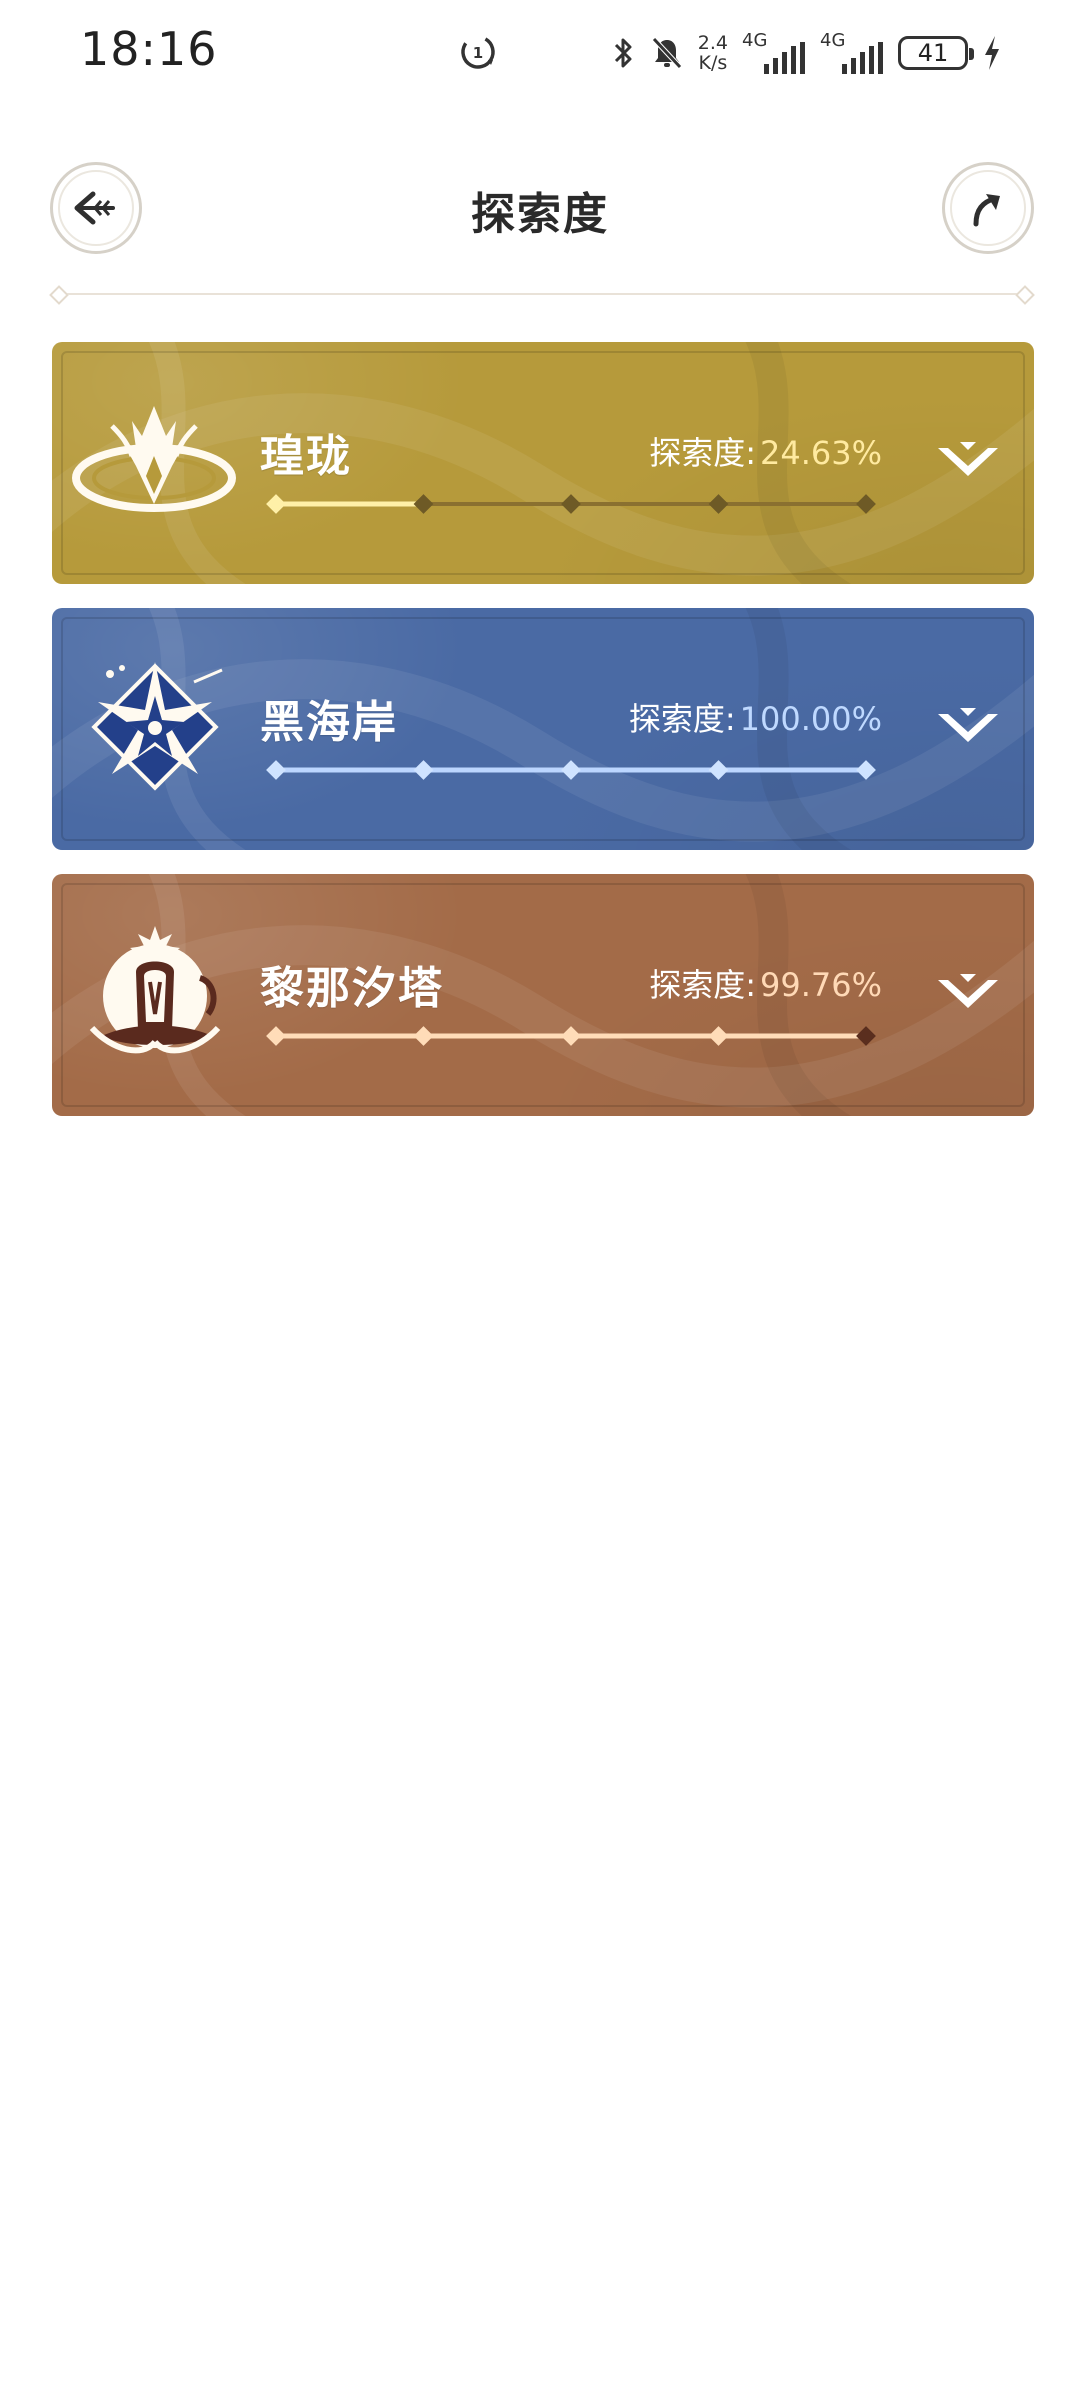 The width and height of the screenshot is (1080, 2390). Describe the element at coordinates (820, 453) in the screenshot. I see `exploration-percent: 24.63%` at that location.